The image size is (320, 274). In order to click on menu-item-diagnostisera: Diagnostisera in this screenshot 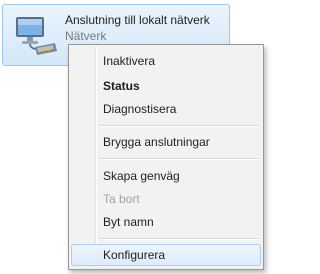, I will do `click(166, 109)`.